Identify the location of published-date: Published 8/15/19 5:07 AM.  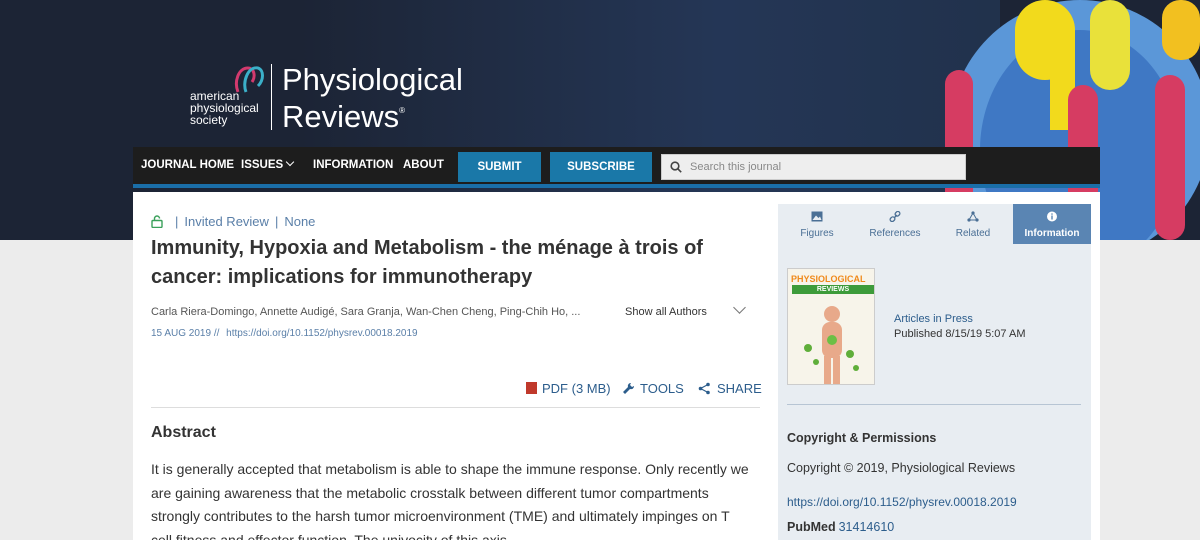
(960, 334).